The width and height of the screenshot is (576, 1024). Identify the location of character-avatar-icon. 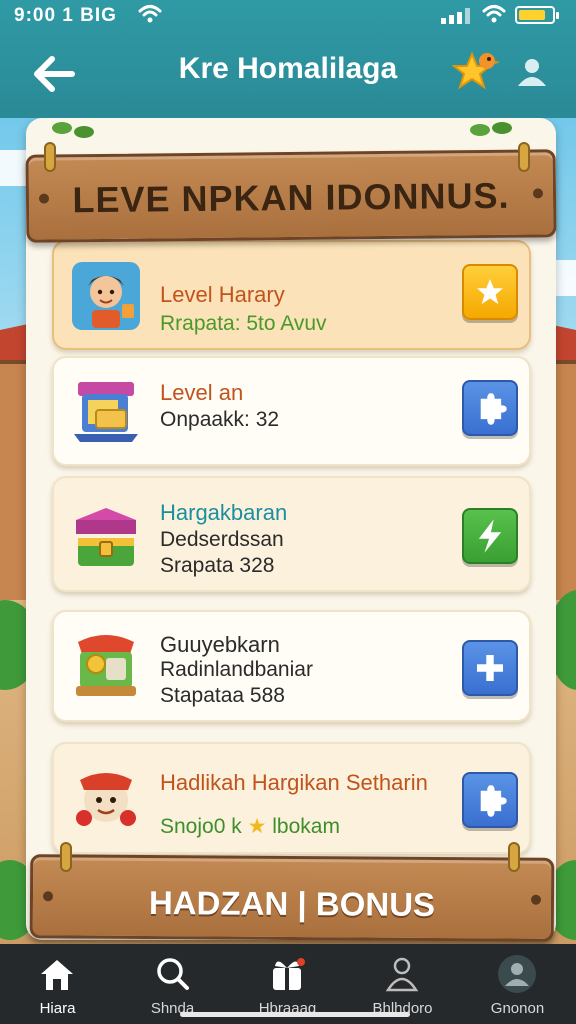
(106, 296).